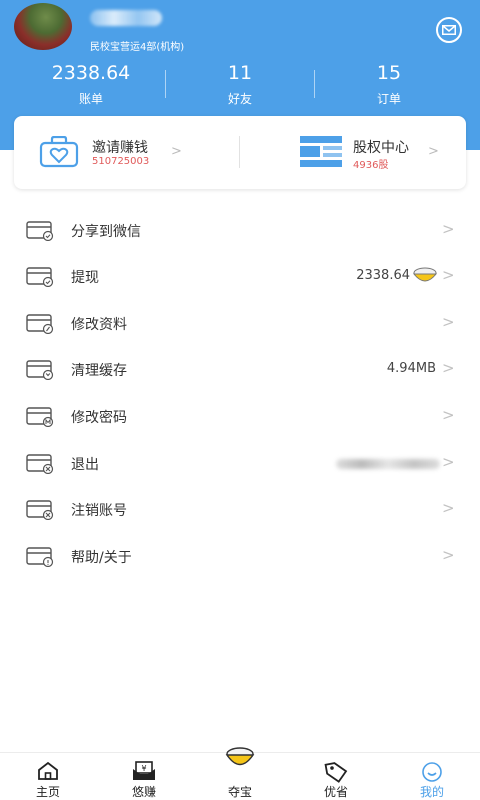 The width and height of the screenshot is (480, 800). Describe the element at coordinates (99, 371) in the screenshot. I see `menu-item-label: 清理缓存` at that location.